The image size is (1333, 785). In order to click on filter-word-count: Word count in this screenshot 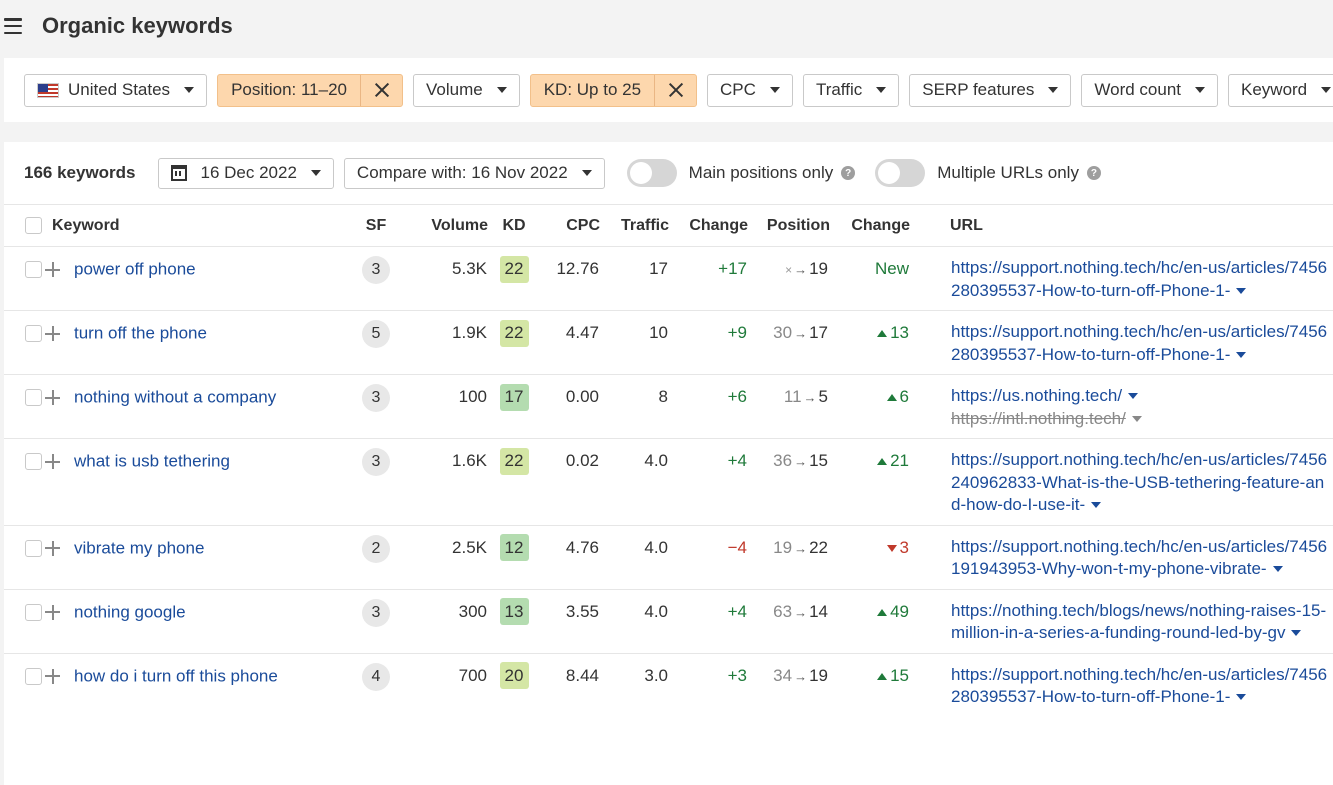, I will do `click(1149, 90)`.